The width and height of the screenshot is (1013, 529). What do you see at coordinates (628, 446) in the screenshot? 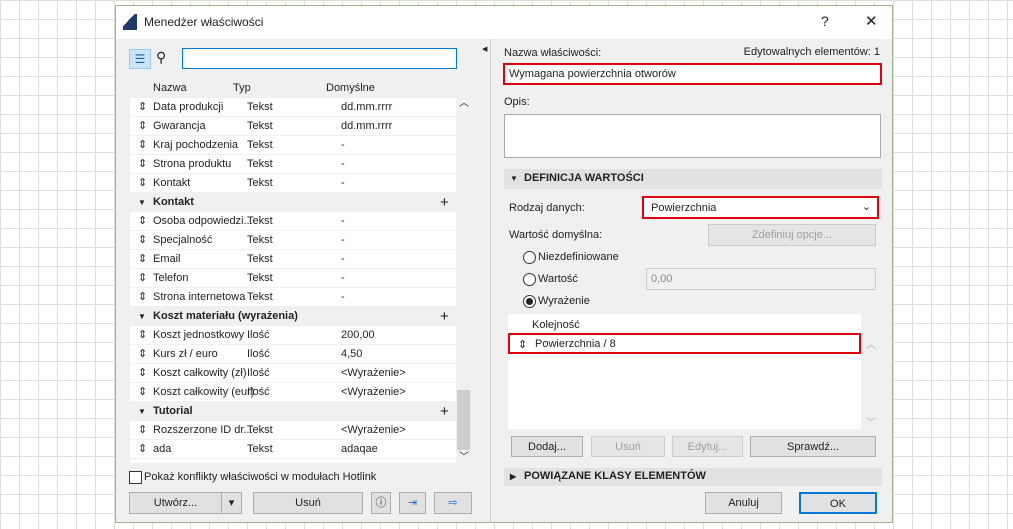
I see `remove-expression-button: Usuń` at bounding box center [628, 446].